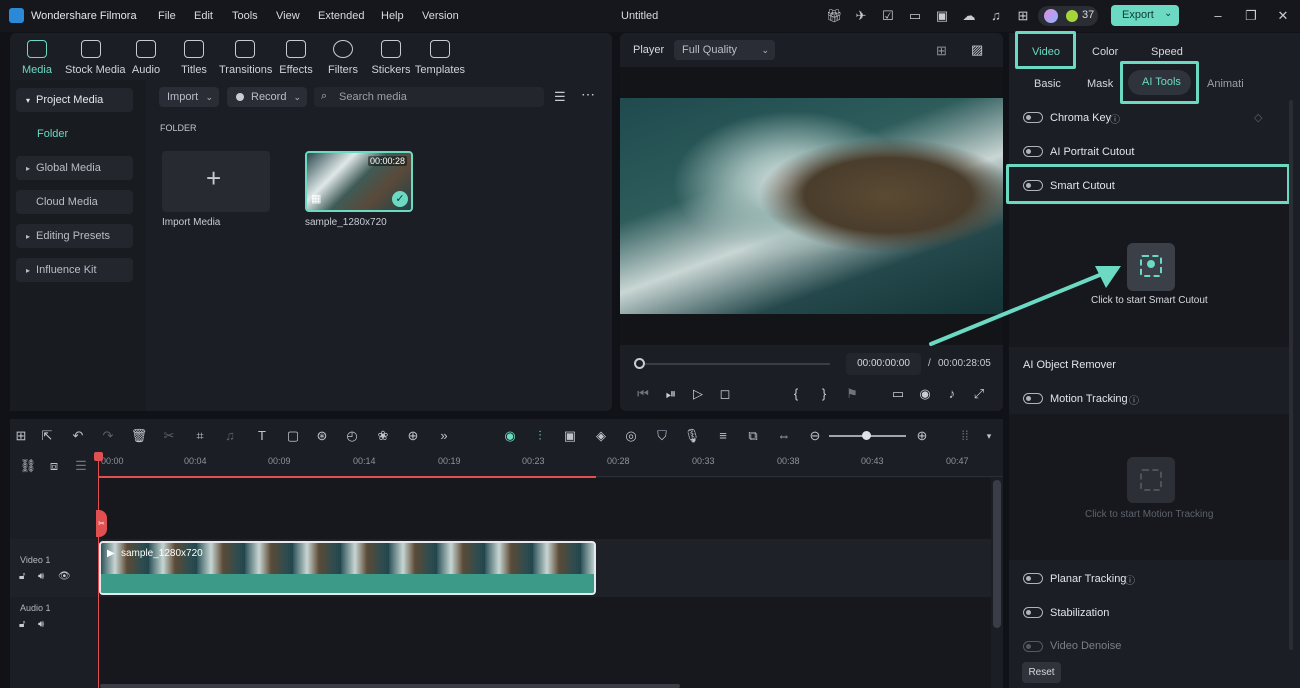  What do you see at coordinates (1033, 398) in the screenshot?
I see `motion-tracking-toggle` at bounding box center [1033, 398].